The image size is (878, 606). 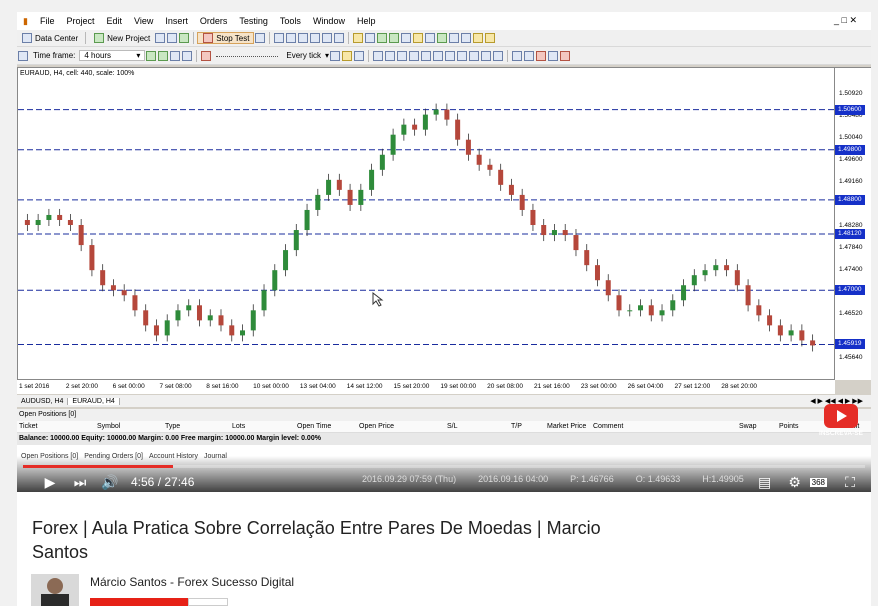 I want to click on col-points: Points, so click(x=788, y=427).